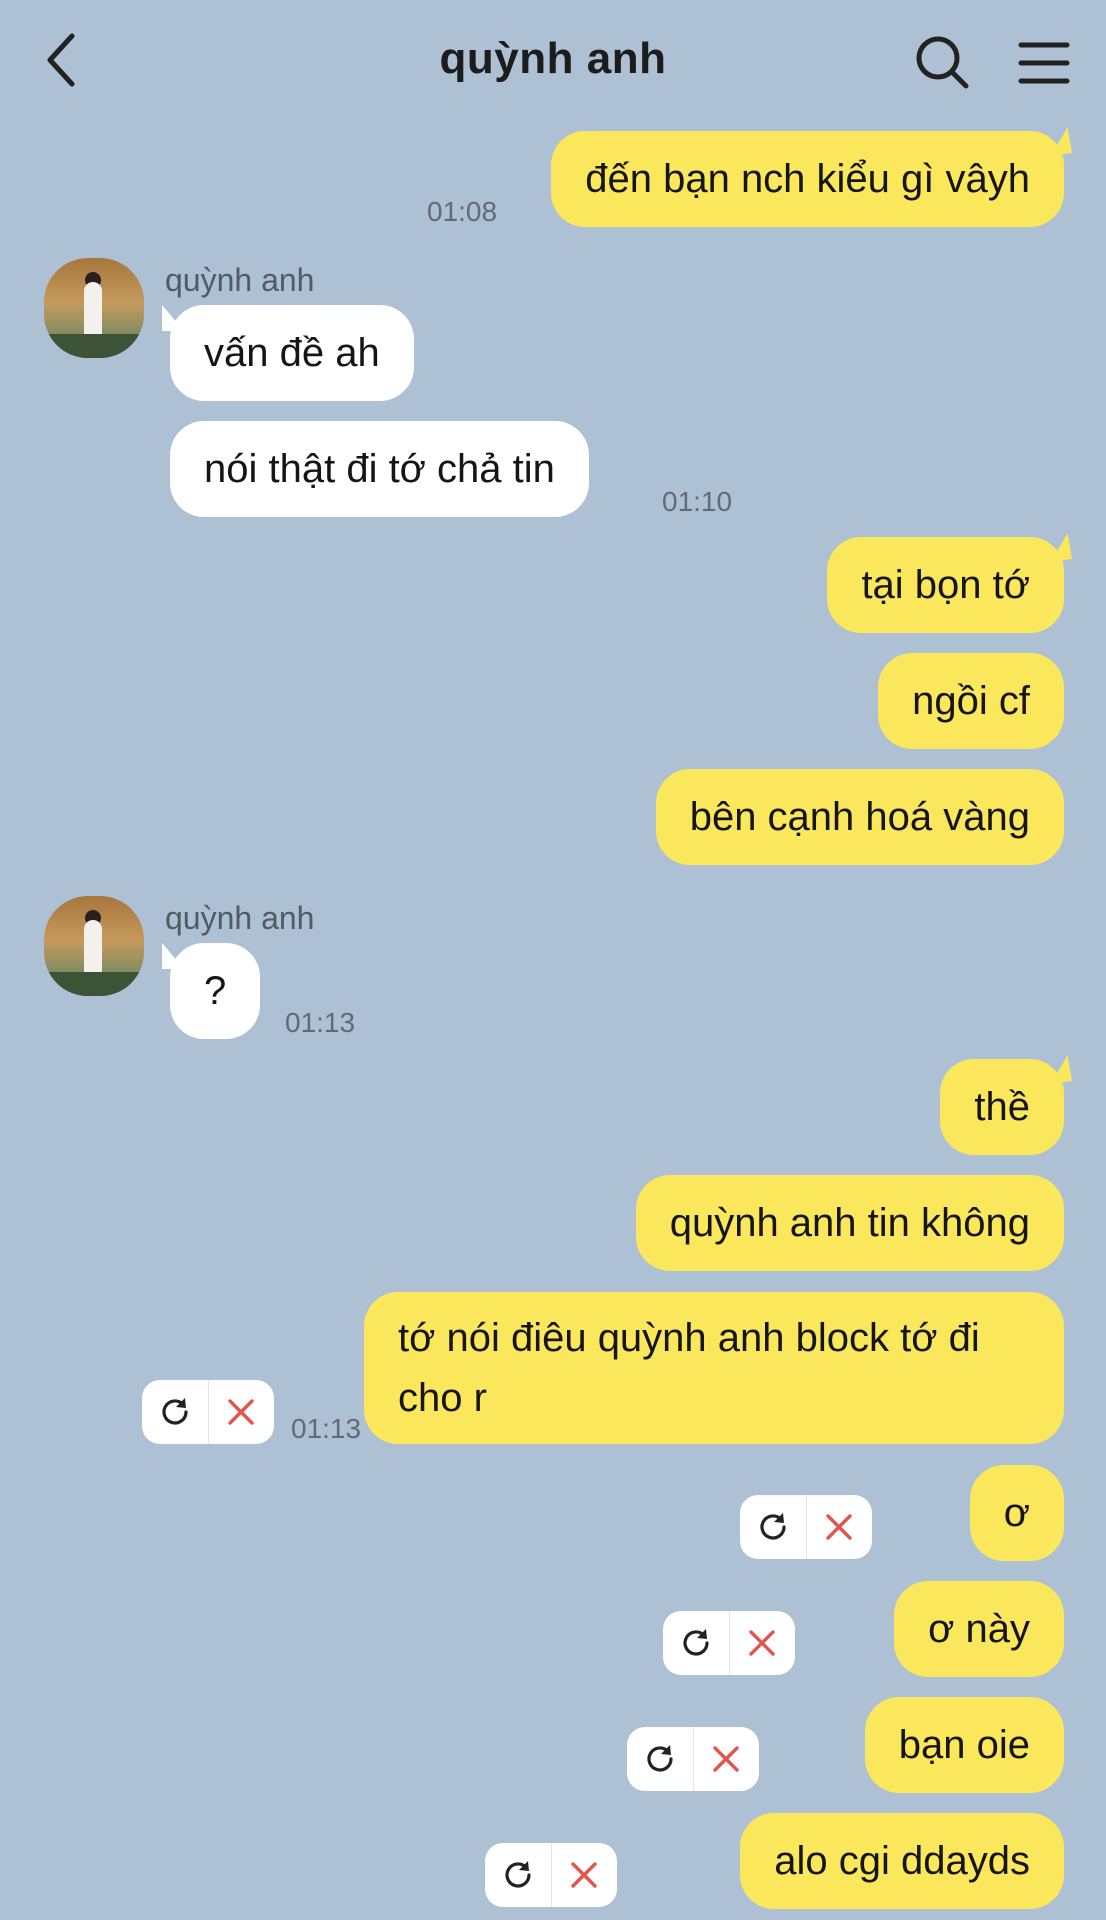 This screenshot has height=1920, width=1106. I want to click on outgoing-message: thề, so click(1002, 1107).